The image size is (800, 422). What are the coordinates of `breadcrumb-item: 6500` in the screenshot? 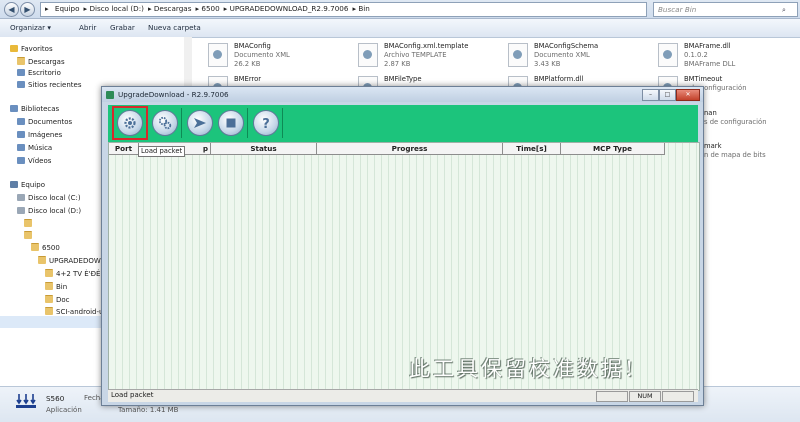 It's located at (210, 8).